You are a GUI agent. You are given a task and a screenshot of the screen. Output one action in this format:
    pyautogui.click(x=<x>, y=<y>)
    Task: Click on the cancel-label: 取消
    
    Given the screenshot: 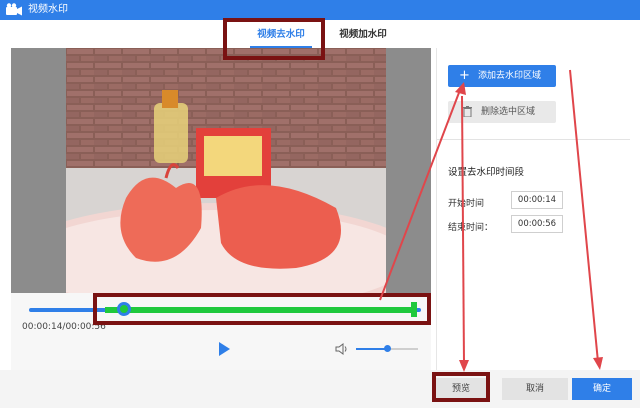 What is the action you would take?
    pyautogui.click(x=534, y=389)
    